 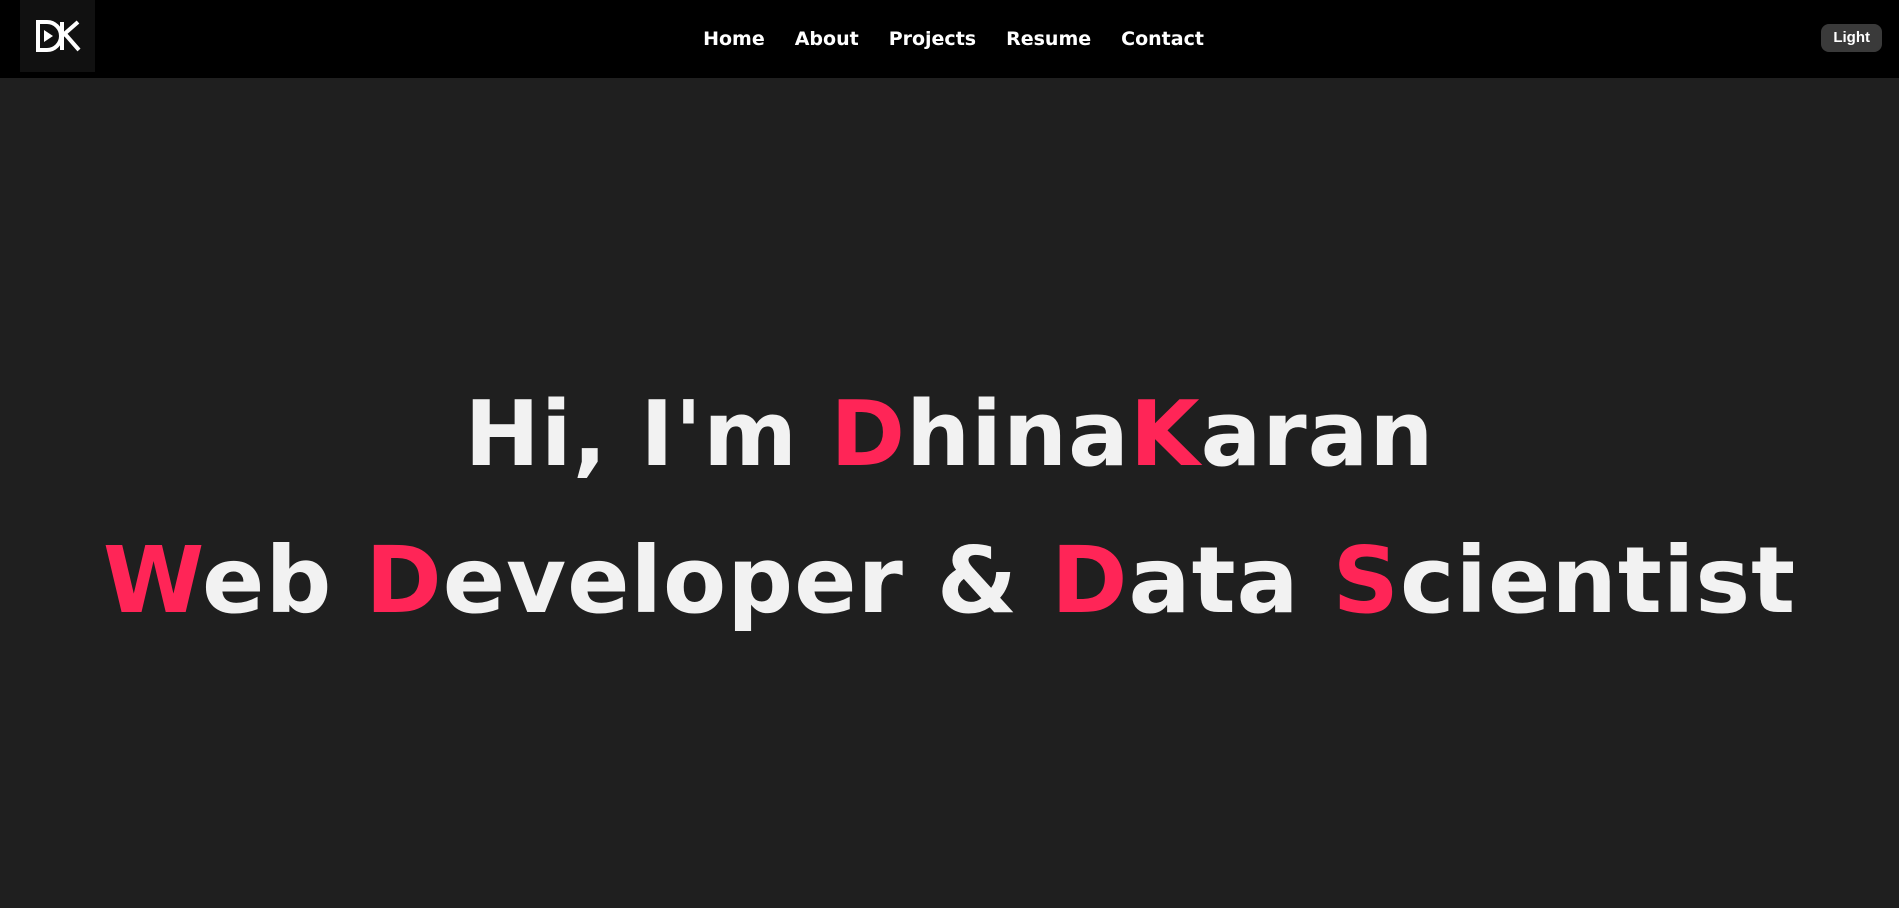 I want to click on hero-accent-letter: W, so click(x=152, y=580).